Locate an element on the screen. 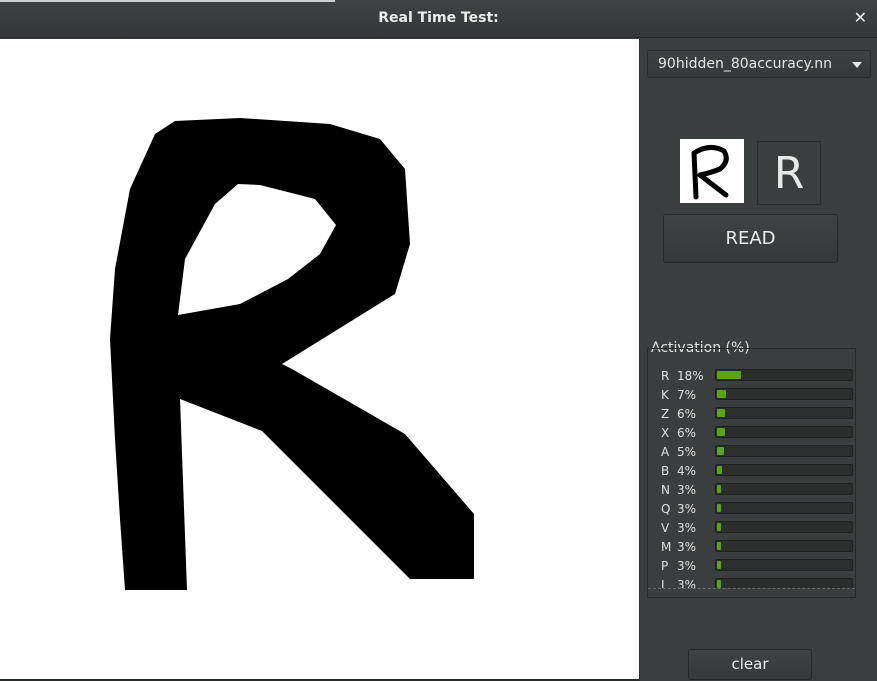  window-title: Real Time Test: is located at coordinates (438, 18).